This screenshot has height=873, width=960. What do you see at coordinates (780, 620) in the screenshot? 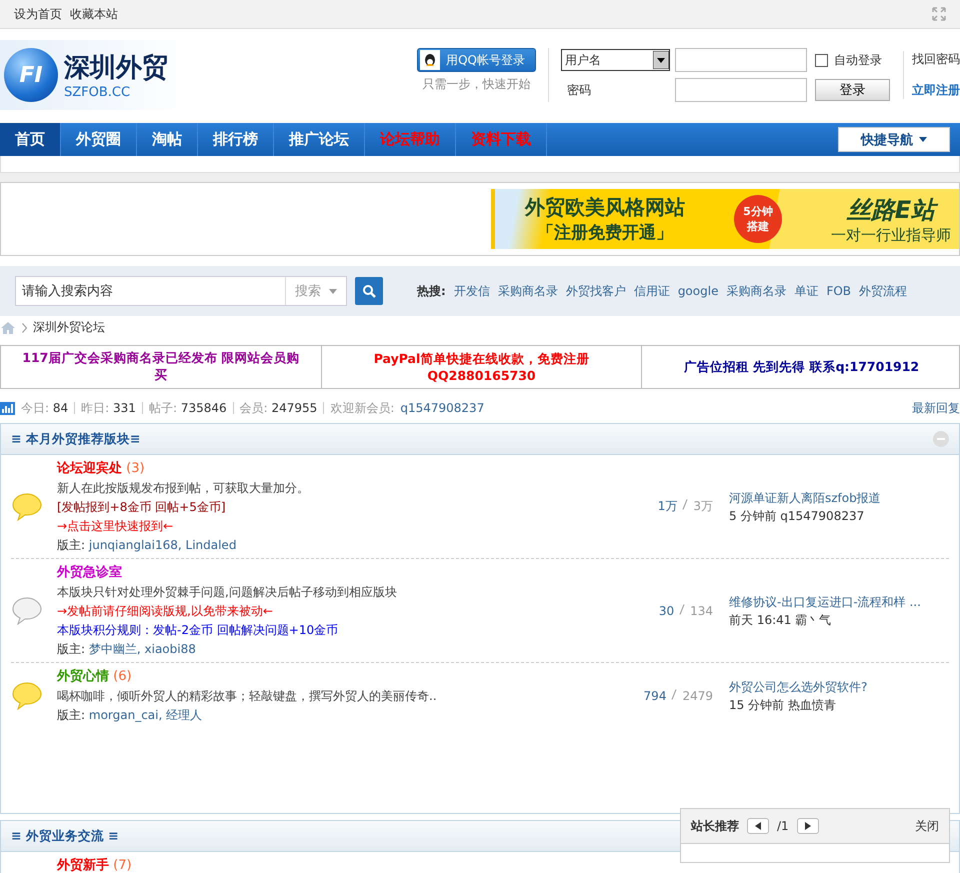
I see `last-post-meta: 前天 16:41 霸丶气` at bounding box center [780, 620].